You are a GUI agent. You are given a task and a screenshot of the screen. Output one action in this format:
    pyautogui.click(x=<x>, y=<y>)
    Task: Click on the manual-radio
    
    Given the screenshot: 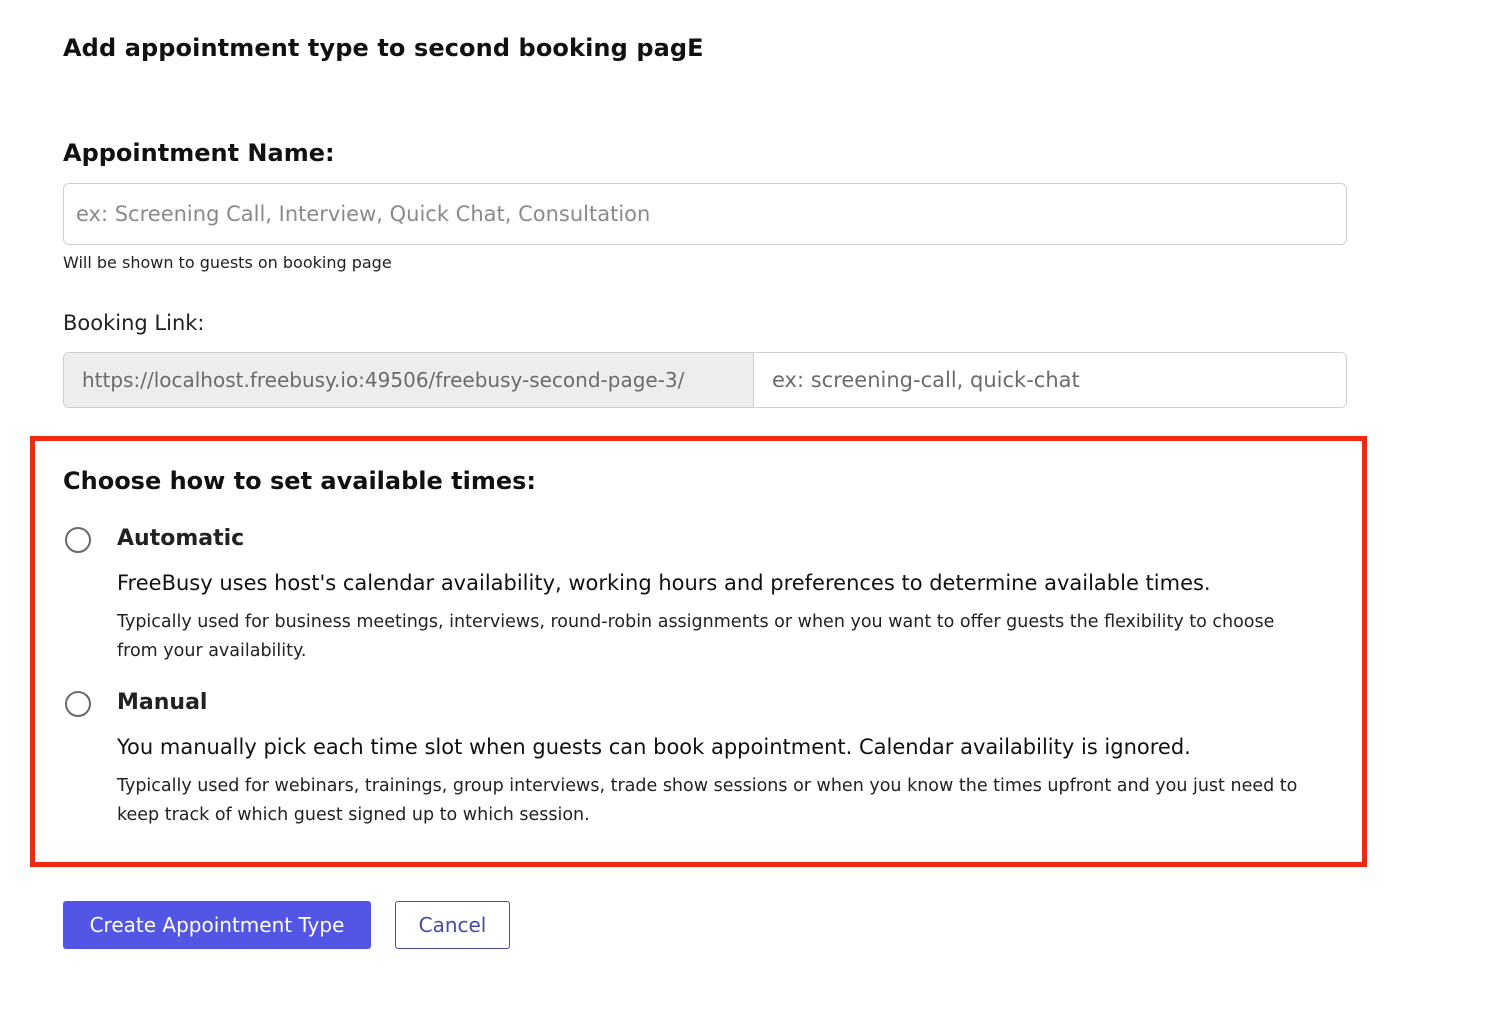 What is the action you would take?
    pyautogui.click(x=78, y=704)
    